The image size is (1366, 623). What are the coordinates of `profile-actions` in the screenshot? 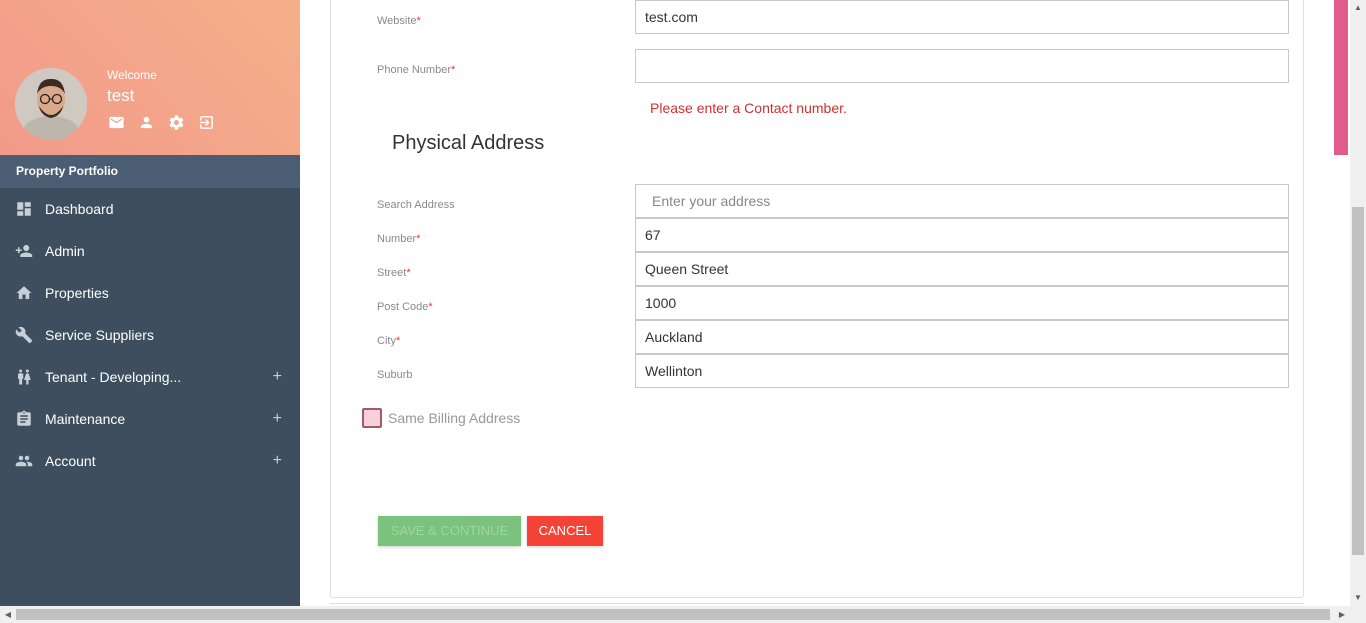 It's located at (161, 122).